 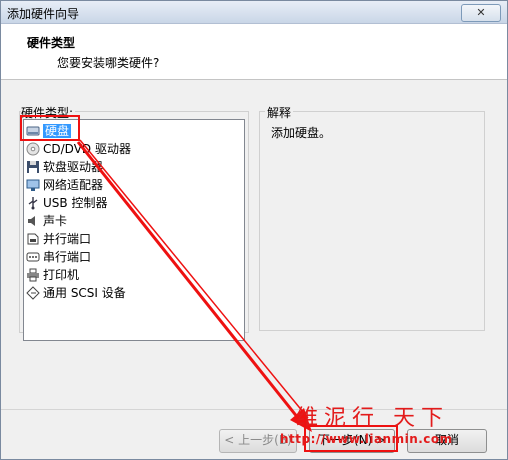 What do you see at coordinates (372, 418) in the screenshot?
I see `watermark-text: 维泥行 天下` at bounding box center [372, 418].